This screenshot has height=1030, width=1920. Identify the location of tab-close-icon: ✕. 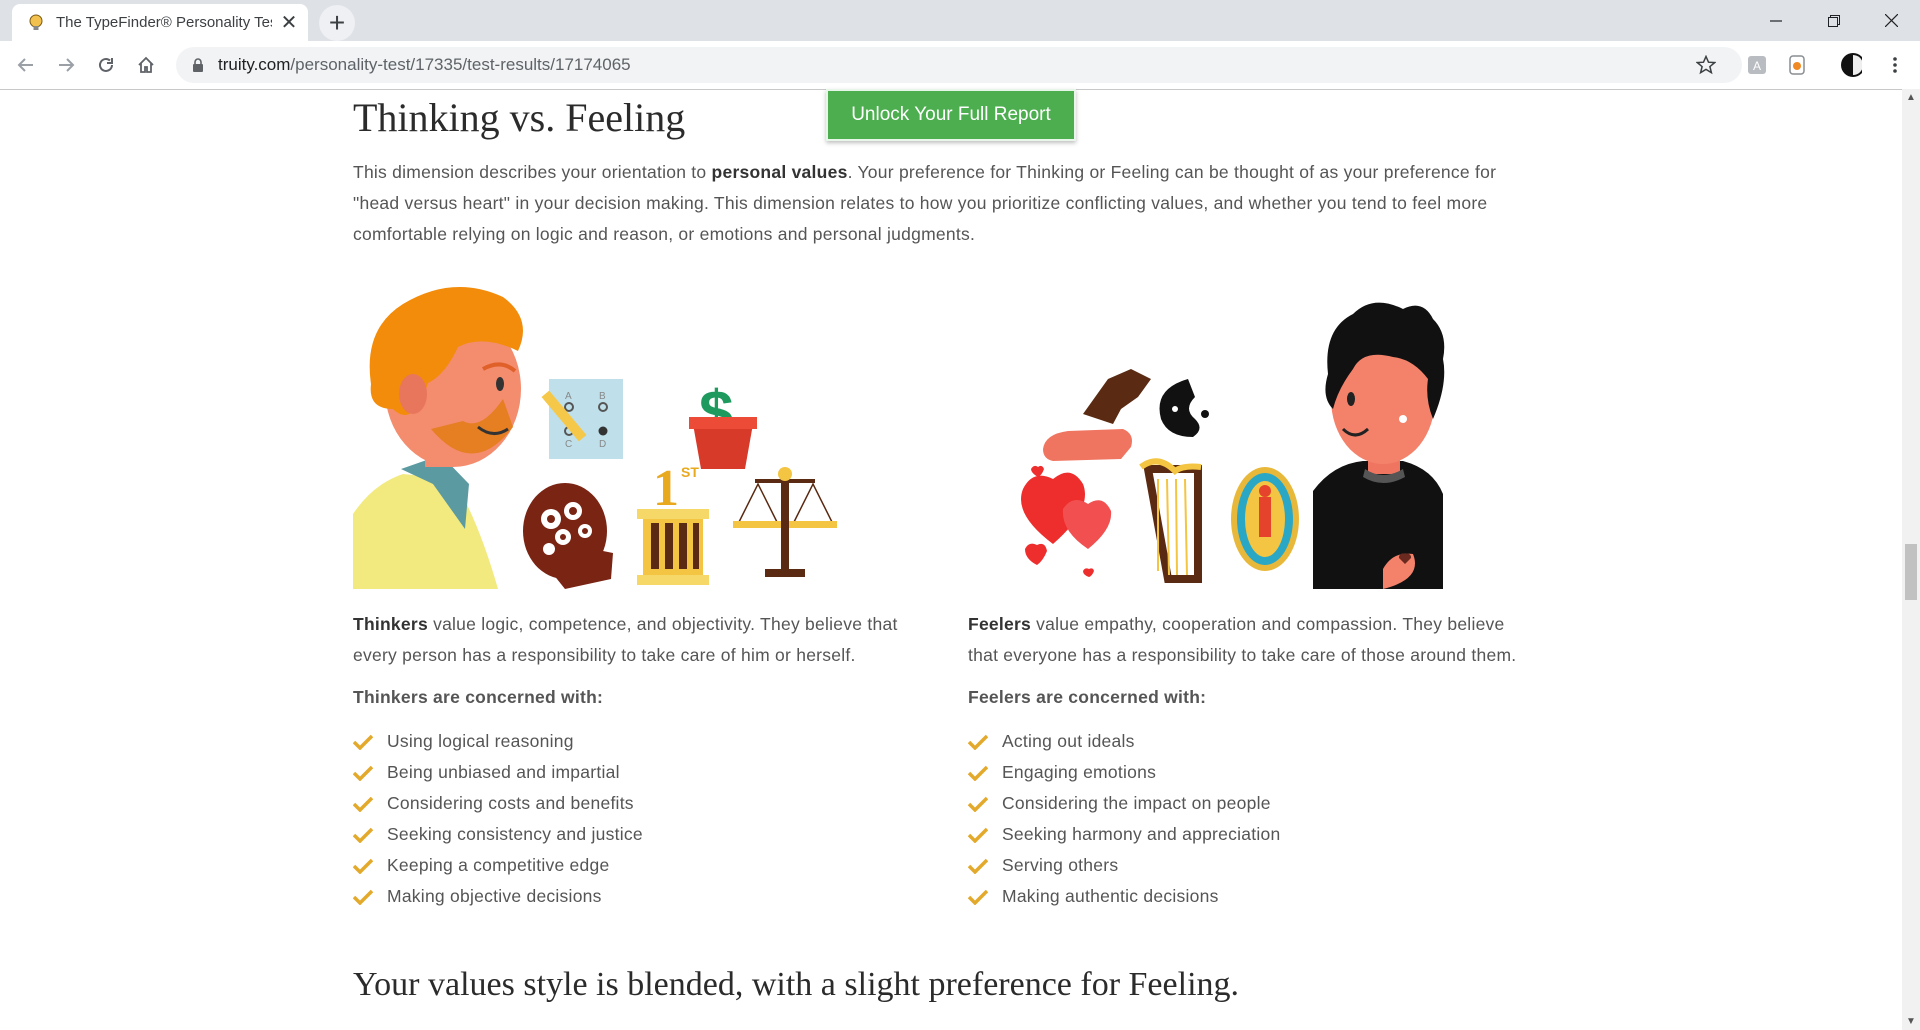
(289, 23).